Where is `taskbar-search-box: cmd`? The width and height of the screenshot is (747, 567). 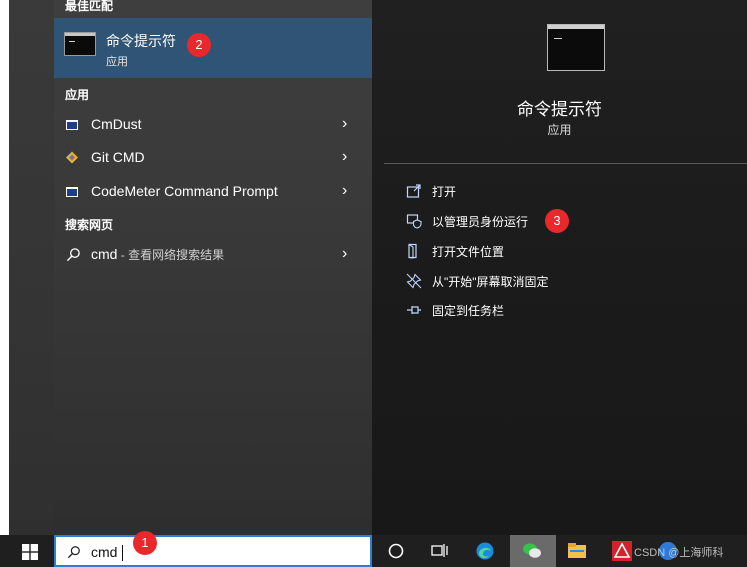
taskbar-search-box: cmd is located at coordinates (213, 551).